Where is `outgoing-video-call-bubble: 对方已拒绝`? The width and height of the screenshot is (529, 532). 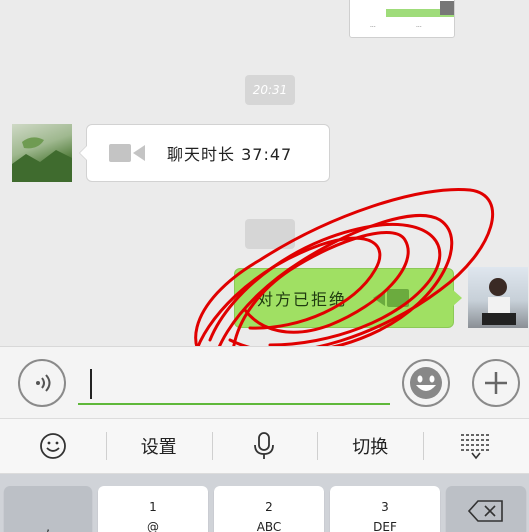 outgoing-video-call-bubble: 对方已拒绝 is located at coordinates (348, 298).